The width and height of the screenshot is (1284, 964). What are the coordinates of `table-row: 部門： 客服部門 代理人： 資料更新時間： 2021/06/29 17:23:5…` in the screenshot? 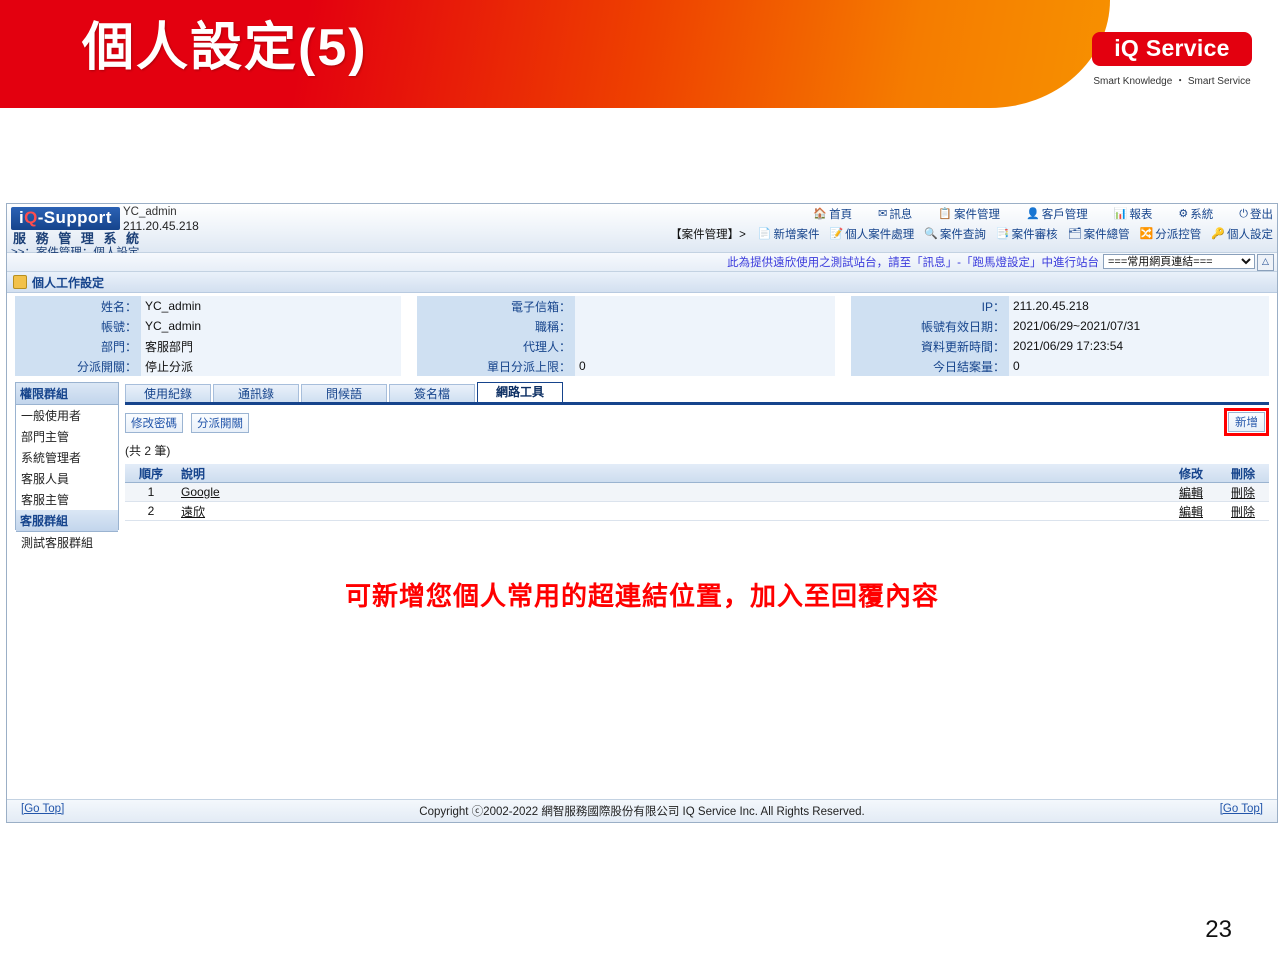 It's located at (642, 346).